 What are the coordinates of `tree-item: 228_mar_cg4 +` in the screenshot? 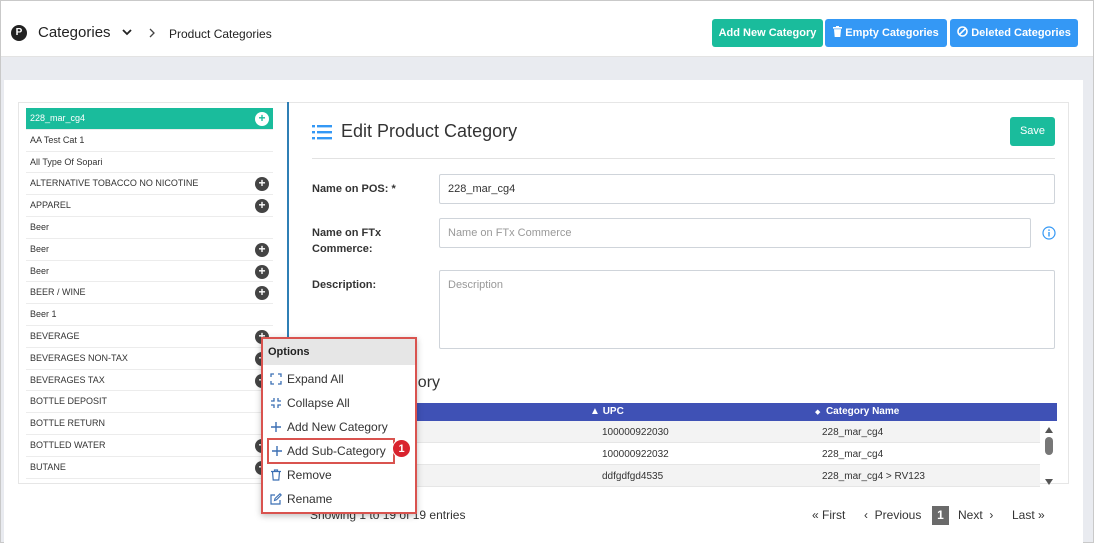 It's located at (149, 119).